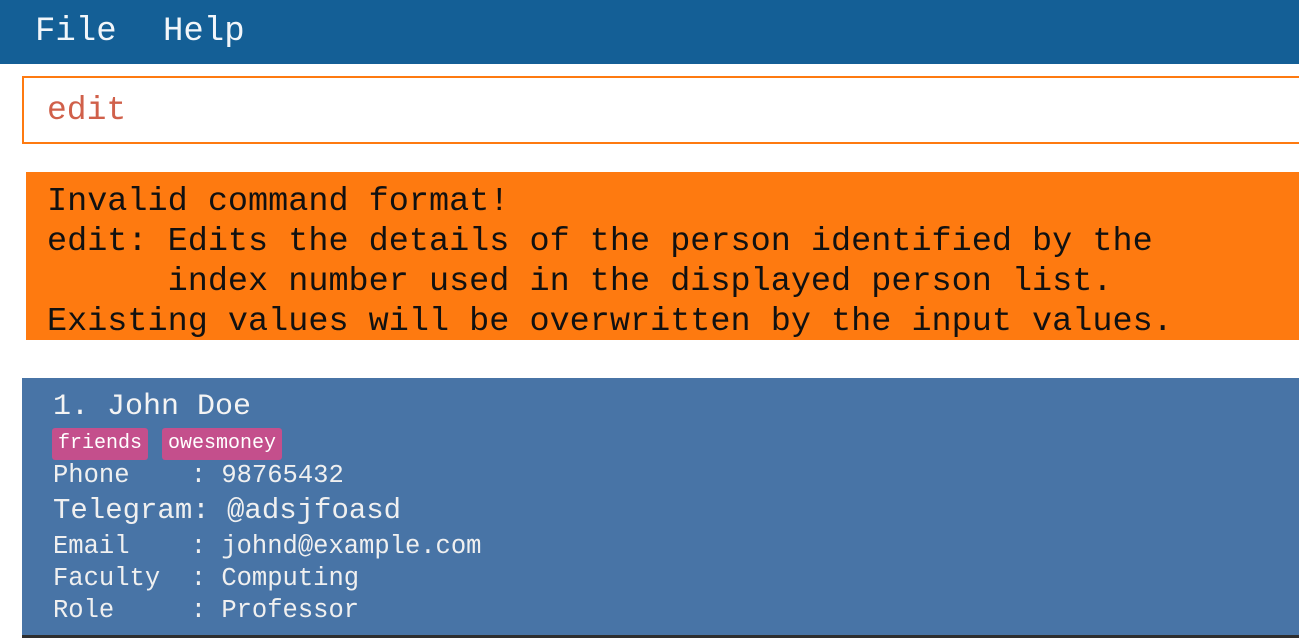 The width and height of the screenshot is (1299, 638). What do you see at coordinates (204, 32) in the screenshot?
I see `menu-help: Help` at bounding box center [204, 32].